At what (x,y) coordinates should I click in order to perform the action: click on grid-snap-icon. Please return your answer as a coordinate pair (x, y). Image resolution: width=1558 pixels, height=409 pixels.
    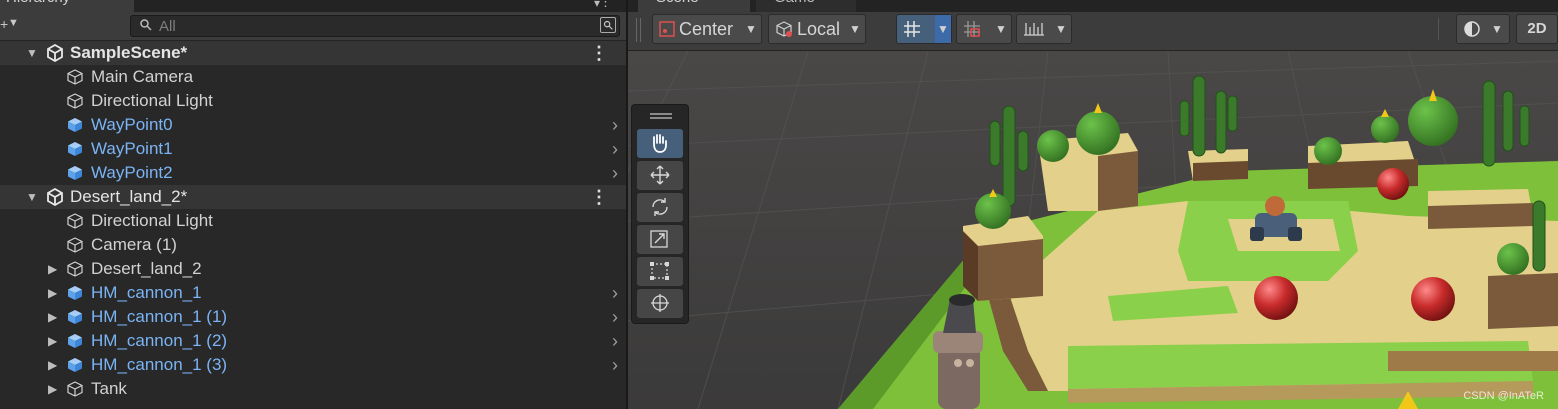
    Looking at the image, I should click on (912, 29).